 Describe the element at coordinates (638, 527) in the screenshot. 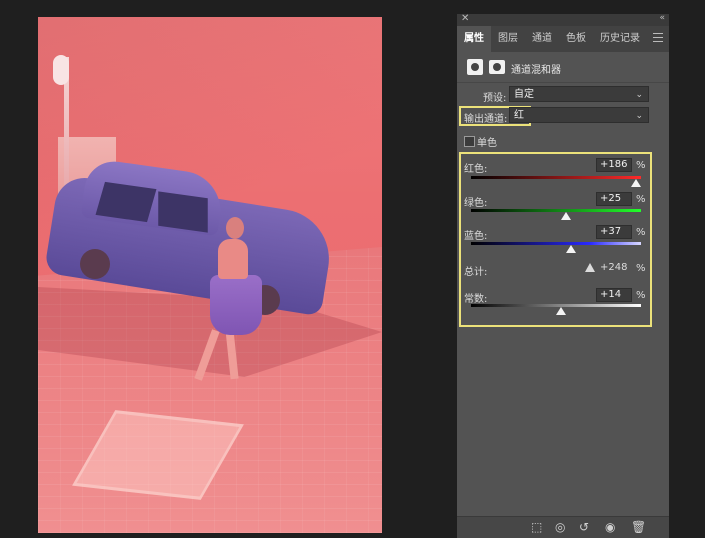

I see `trash-icon: 🗑` at that location.